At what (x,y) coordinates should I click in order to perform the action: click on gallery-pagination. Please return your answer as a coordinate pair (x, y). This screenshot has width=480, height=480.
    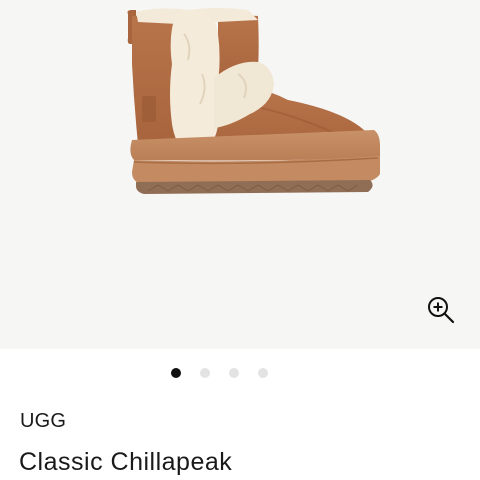
    Looking at the image, I should click on (240, 373).